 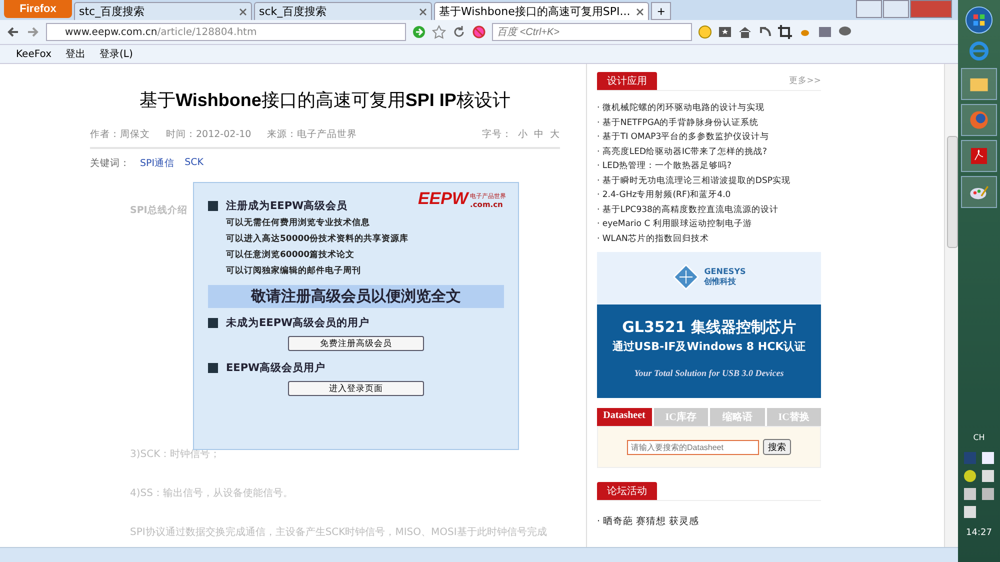 I want to click on brand-name-cn: 创惟科技, so click(x=721, y=281).